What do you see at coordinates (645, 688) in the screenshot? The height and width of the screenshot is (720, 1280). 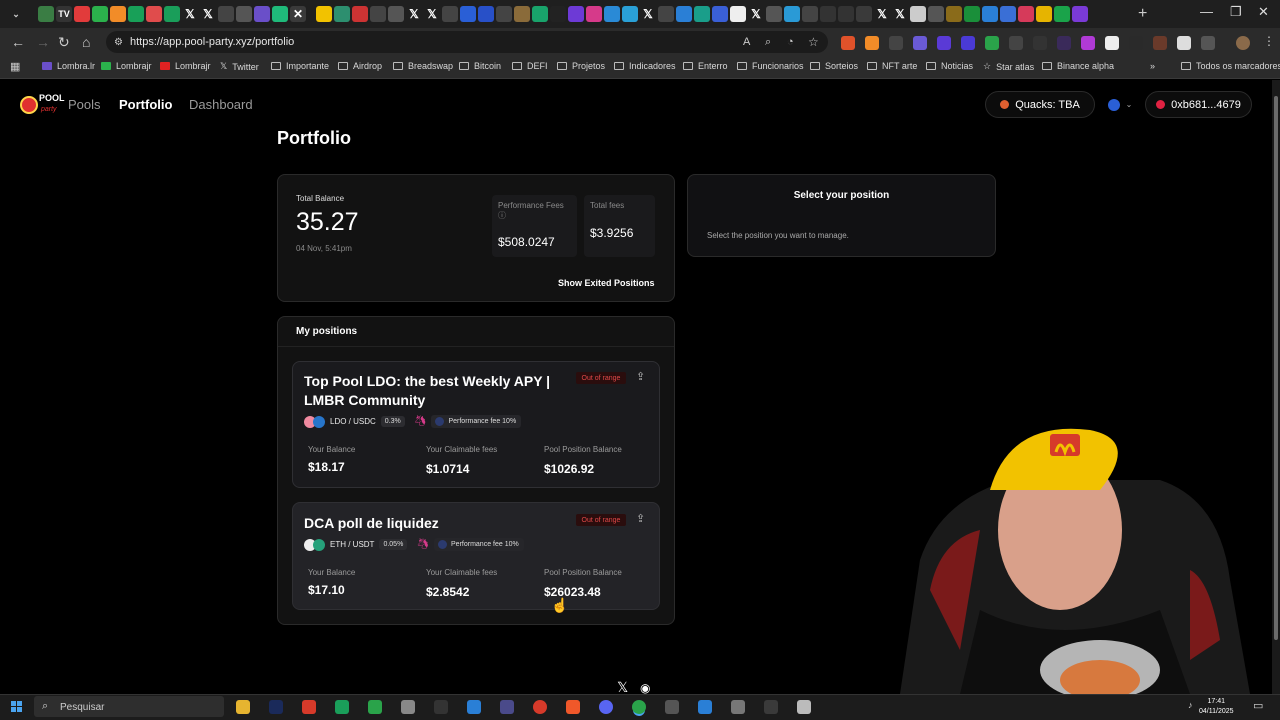 I see `discord-social-icon: ◉` at bounding box center [645, 688].